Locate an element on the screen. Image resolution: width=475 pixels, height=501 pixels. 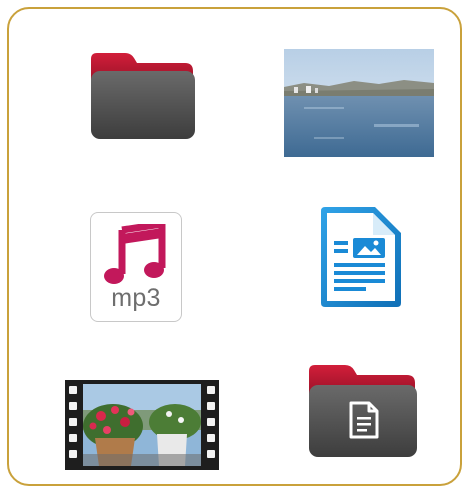
mp3-label: mp3 is located at coordinates (136, 298).